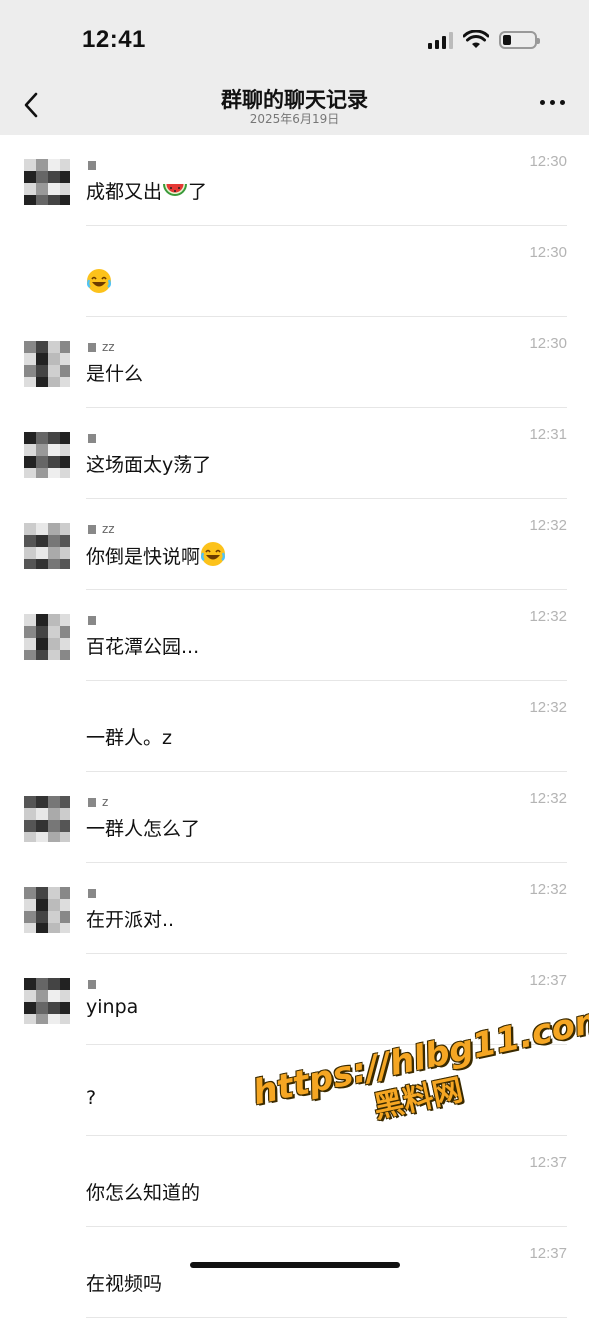  I want to click on wifi-icon, so click(476, 39).